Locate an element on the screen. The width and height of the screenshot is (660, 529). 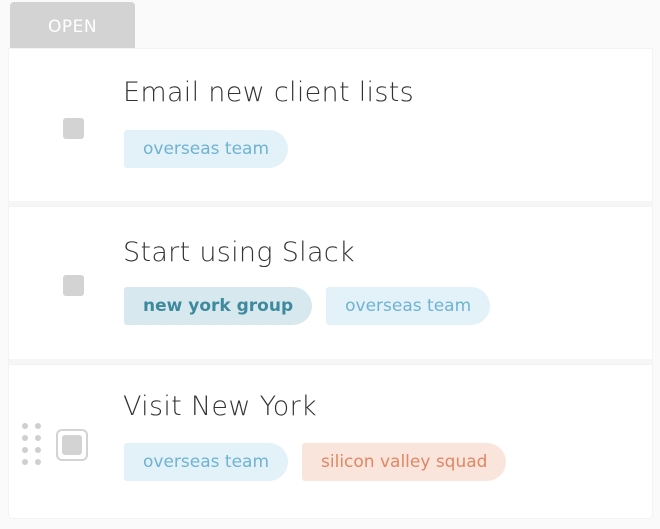
task-title: Start using Slack is located at coordinates (239, 252).